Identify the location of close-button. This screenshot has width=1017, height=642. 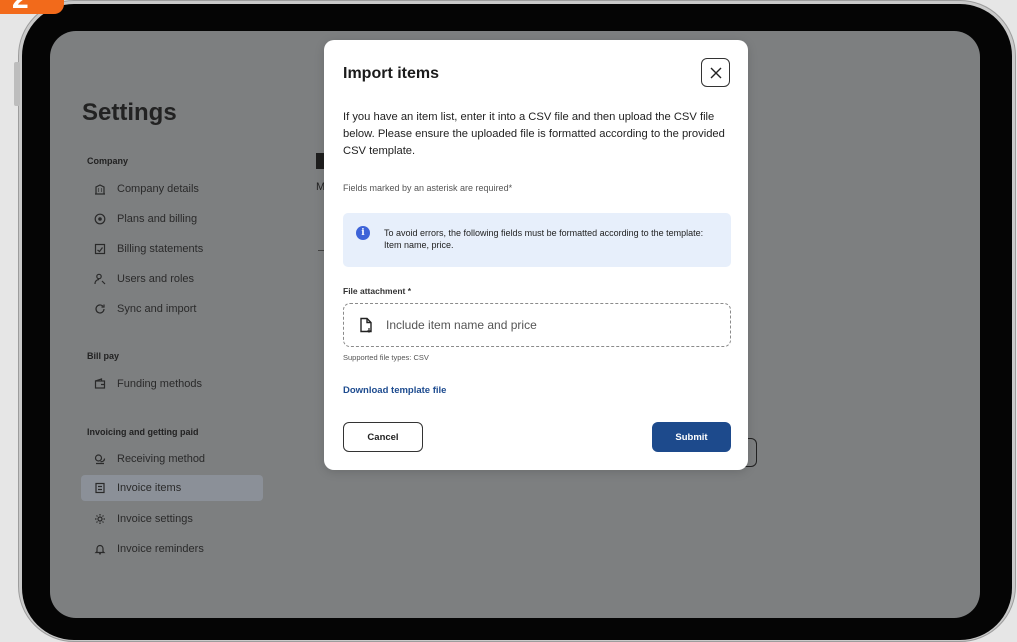
(715, 72).